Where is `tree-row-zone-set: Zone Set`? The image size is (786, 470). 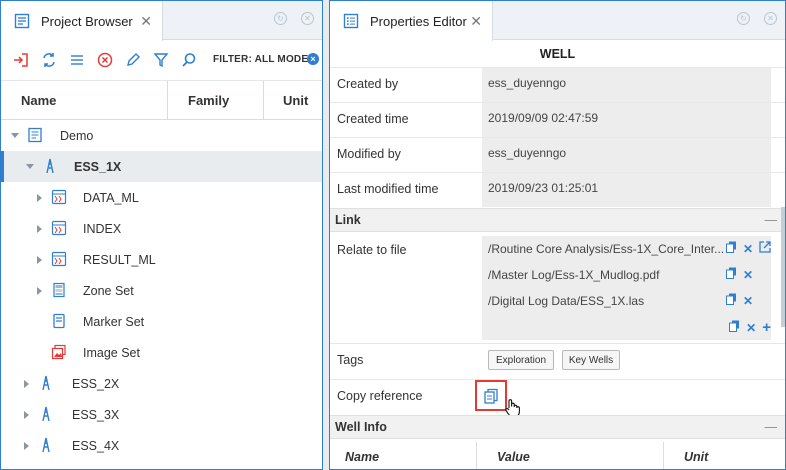 tree-row-zone-set: Zone Set is located at coordinates (161, 290).